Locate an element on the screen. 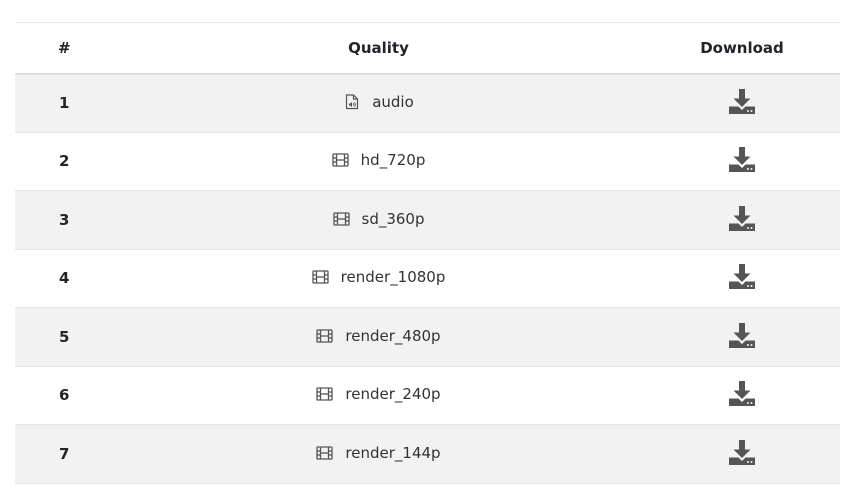  table-row: 6 render_240p is located at coordinates (427, 395).